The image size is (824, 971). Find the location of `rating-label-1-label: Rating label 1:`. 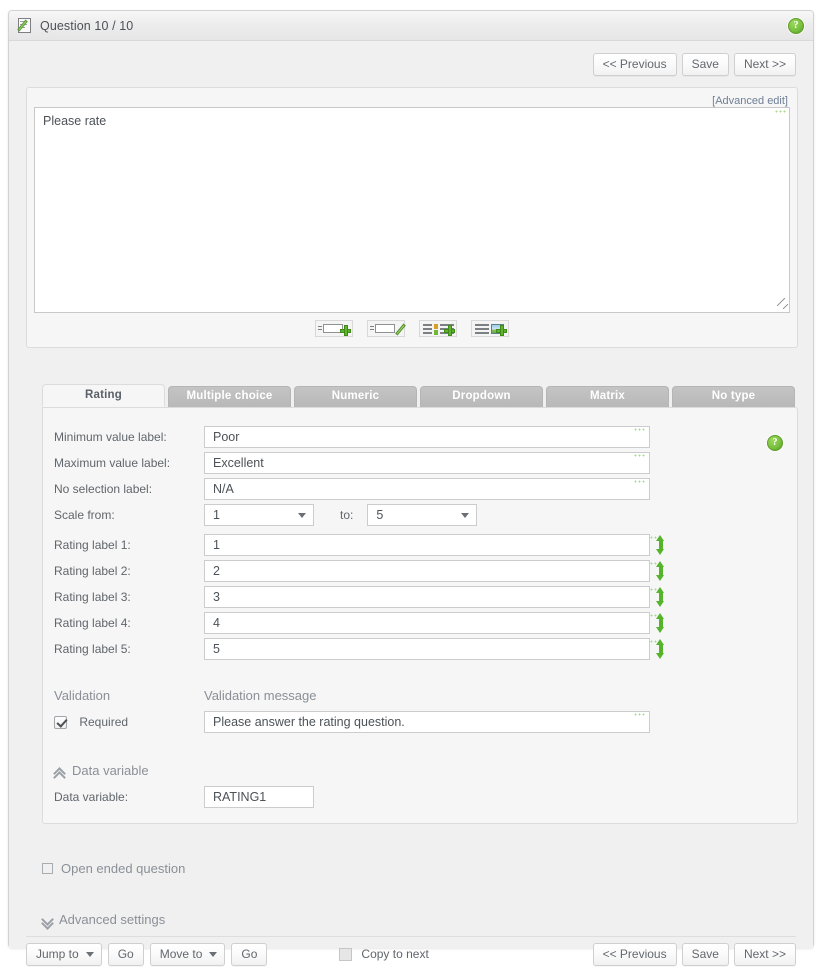

rating-label-1-label: Rating label 1: is located at coordinates (92, 545).